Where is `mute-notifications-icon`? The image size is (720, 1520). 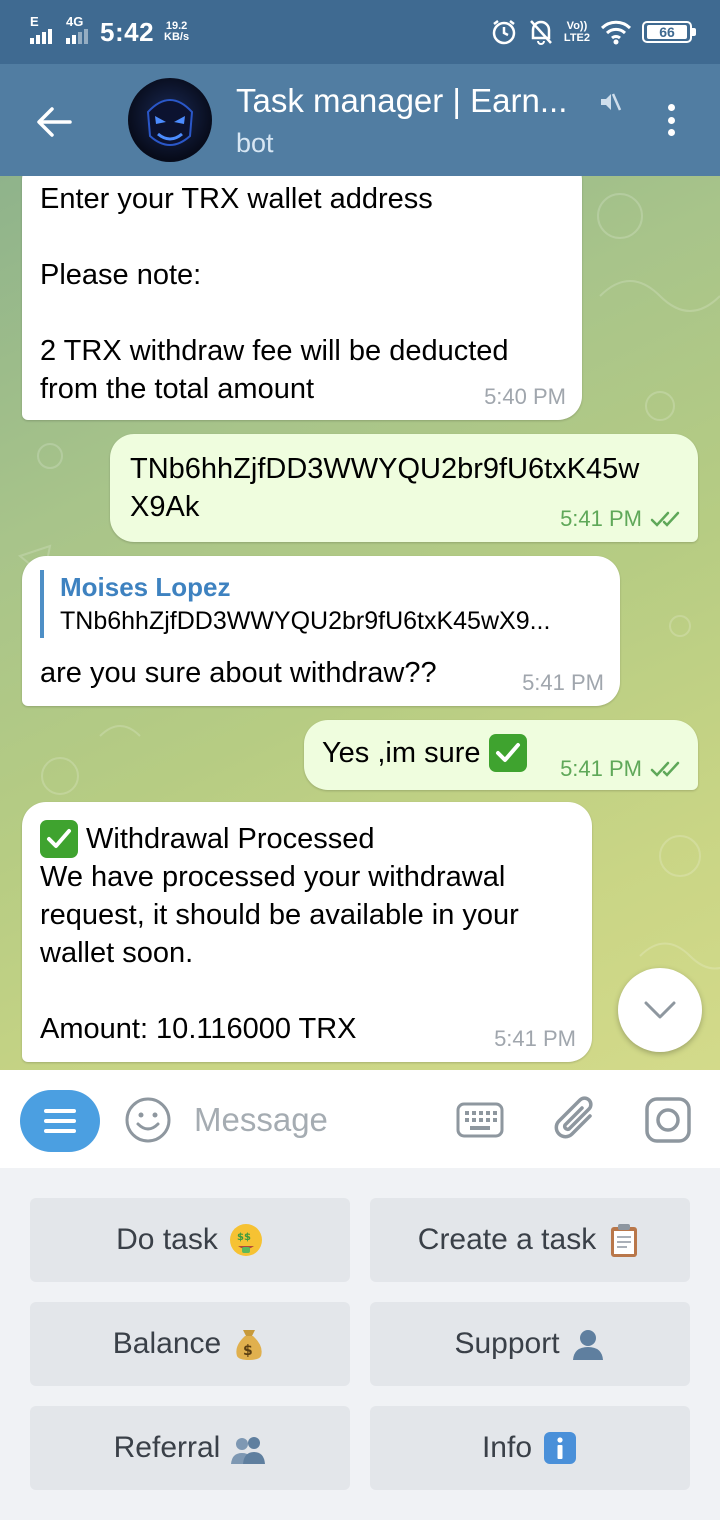
mute-notifications-icon is located at coordinates (540, 32).